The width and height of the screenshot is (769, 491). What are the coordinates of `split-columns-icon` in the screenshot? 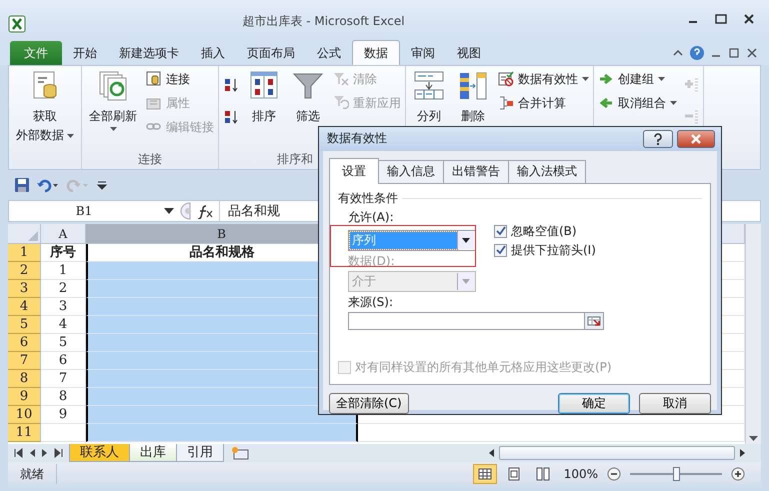 It's located at (429, 86).